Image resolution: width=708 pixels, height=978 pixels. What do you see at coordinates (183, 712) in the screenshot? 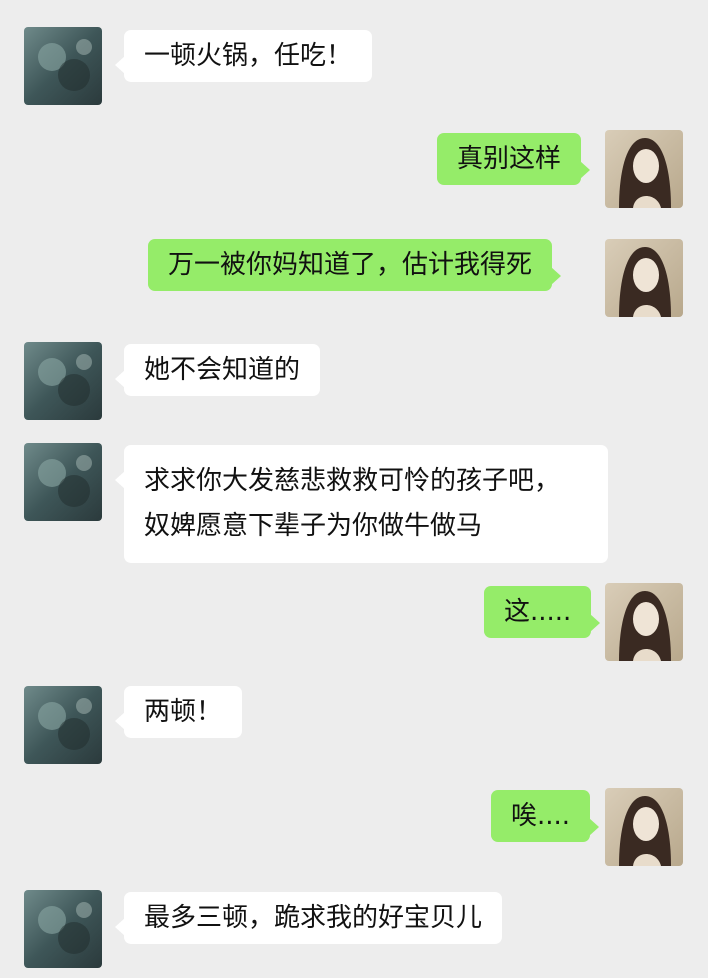
I see `message-text: 两顿！` at bounding box center [183, 712].